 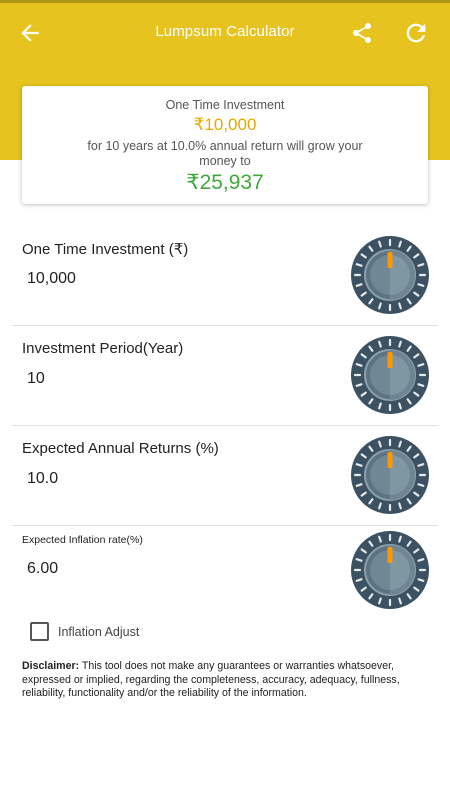 What do you see at coordinates (390, 570) in the screenshot?
I see `inflation-dial-knob` at bounding box center [390, 570].